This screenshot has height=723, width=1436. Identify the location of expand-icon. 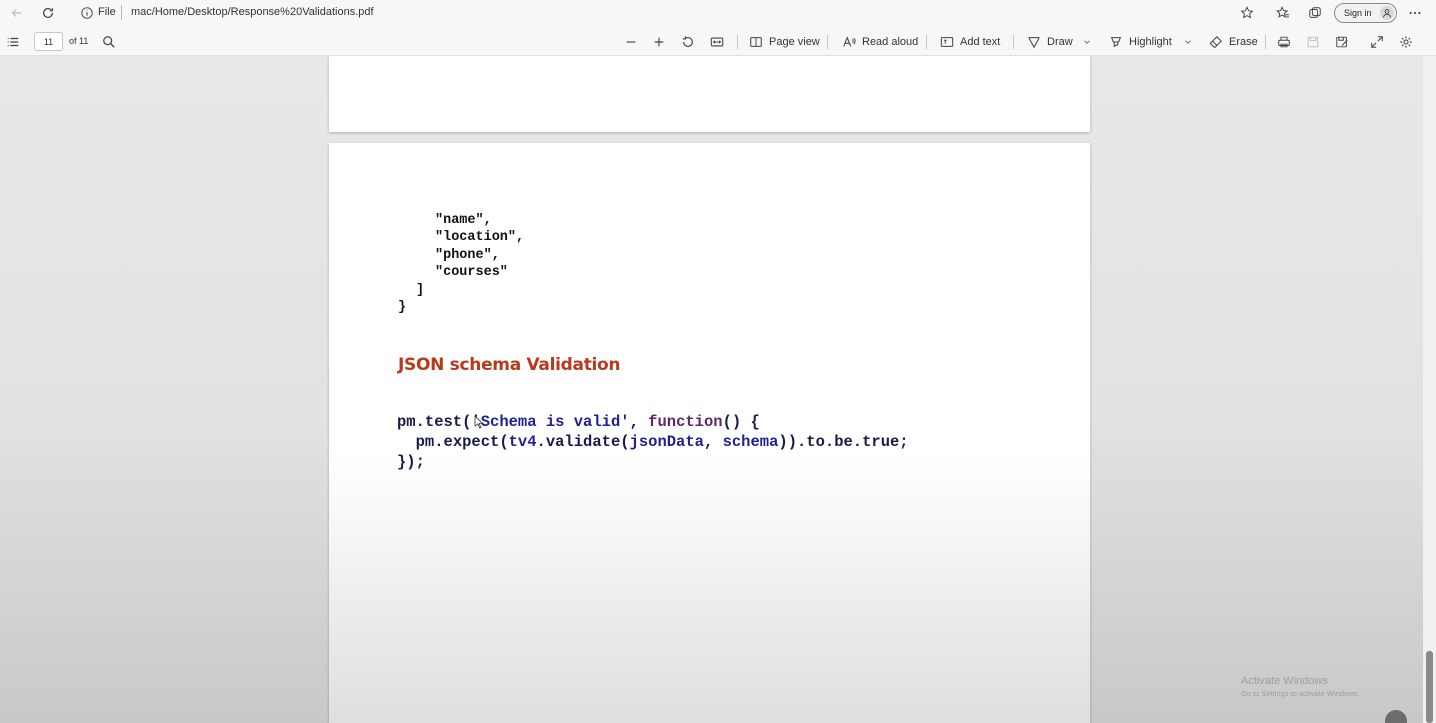
(1377, 41).